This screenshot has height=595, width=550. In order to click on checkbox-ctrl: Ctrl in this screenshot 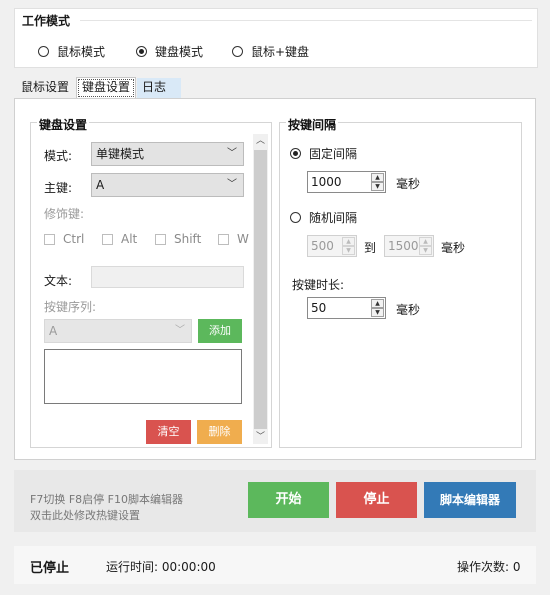, I will do `click(64, 239)`.